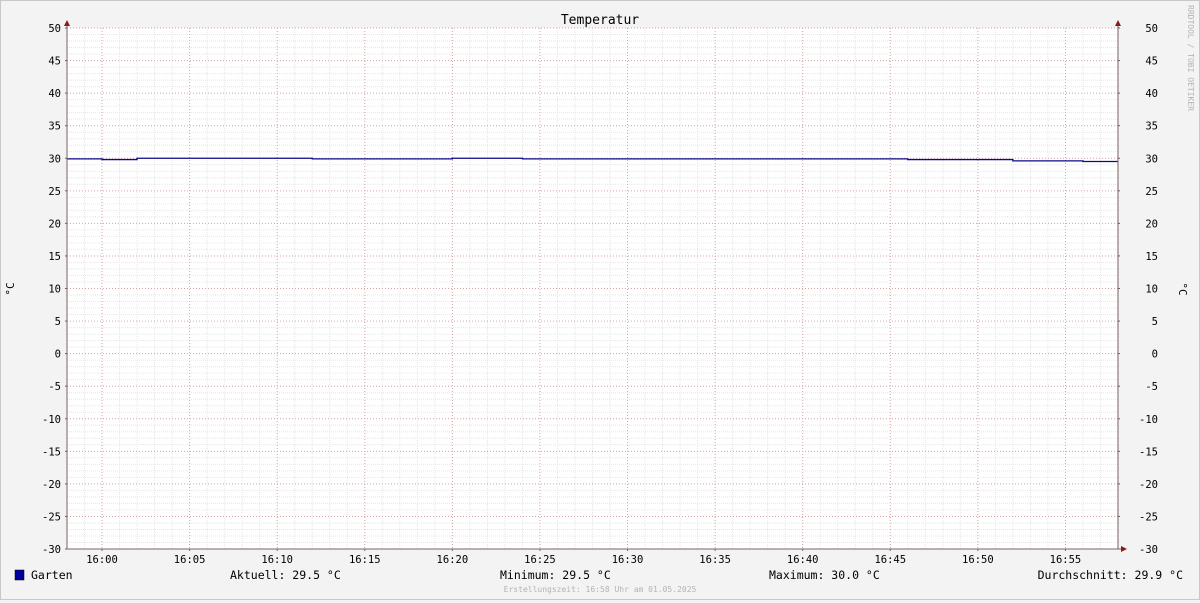  Describe the element at coordinates (54, 257) in the screenshot. I see `y-tick-label-left: 15` at that location.